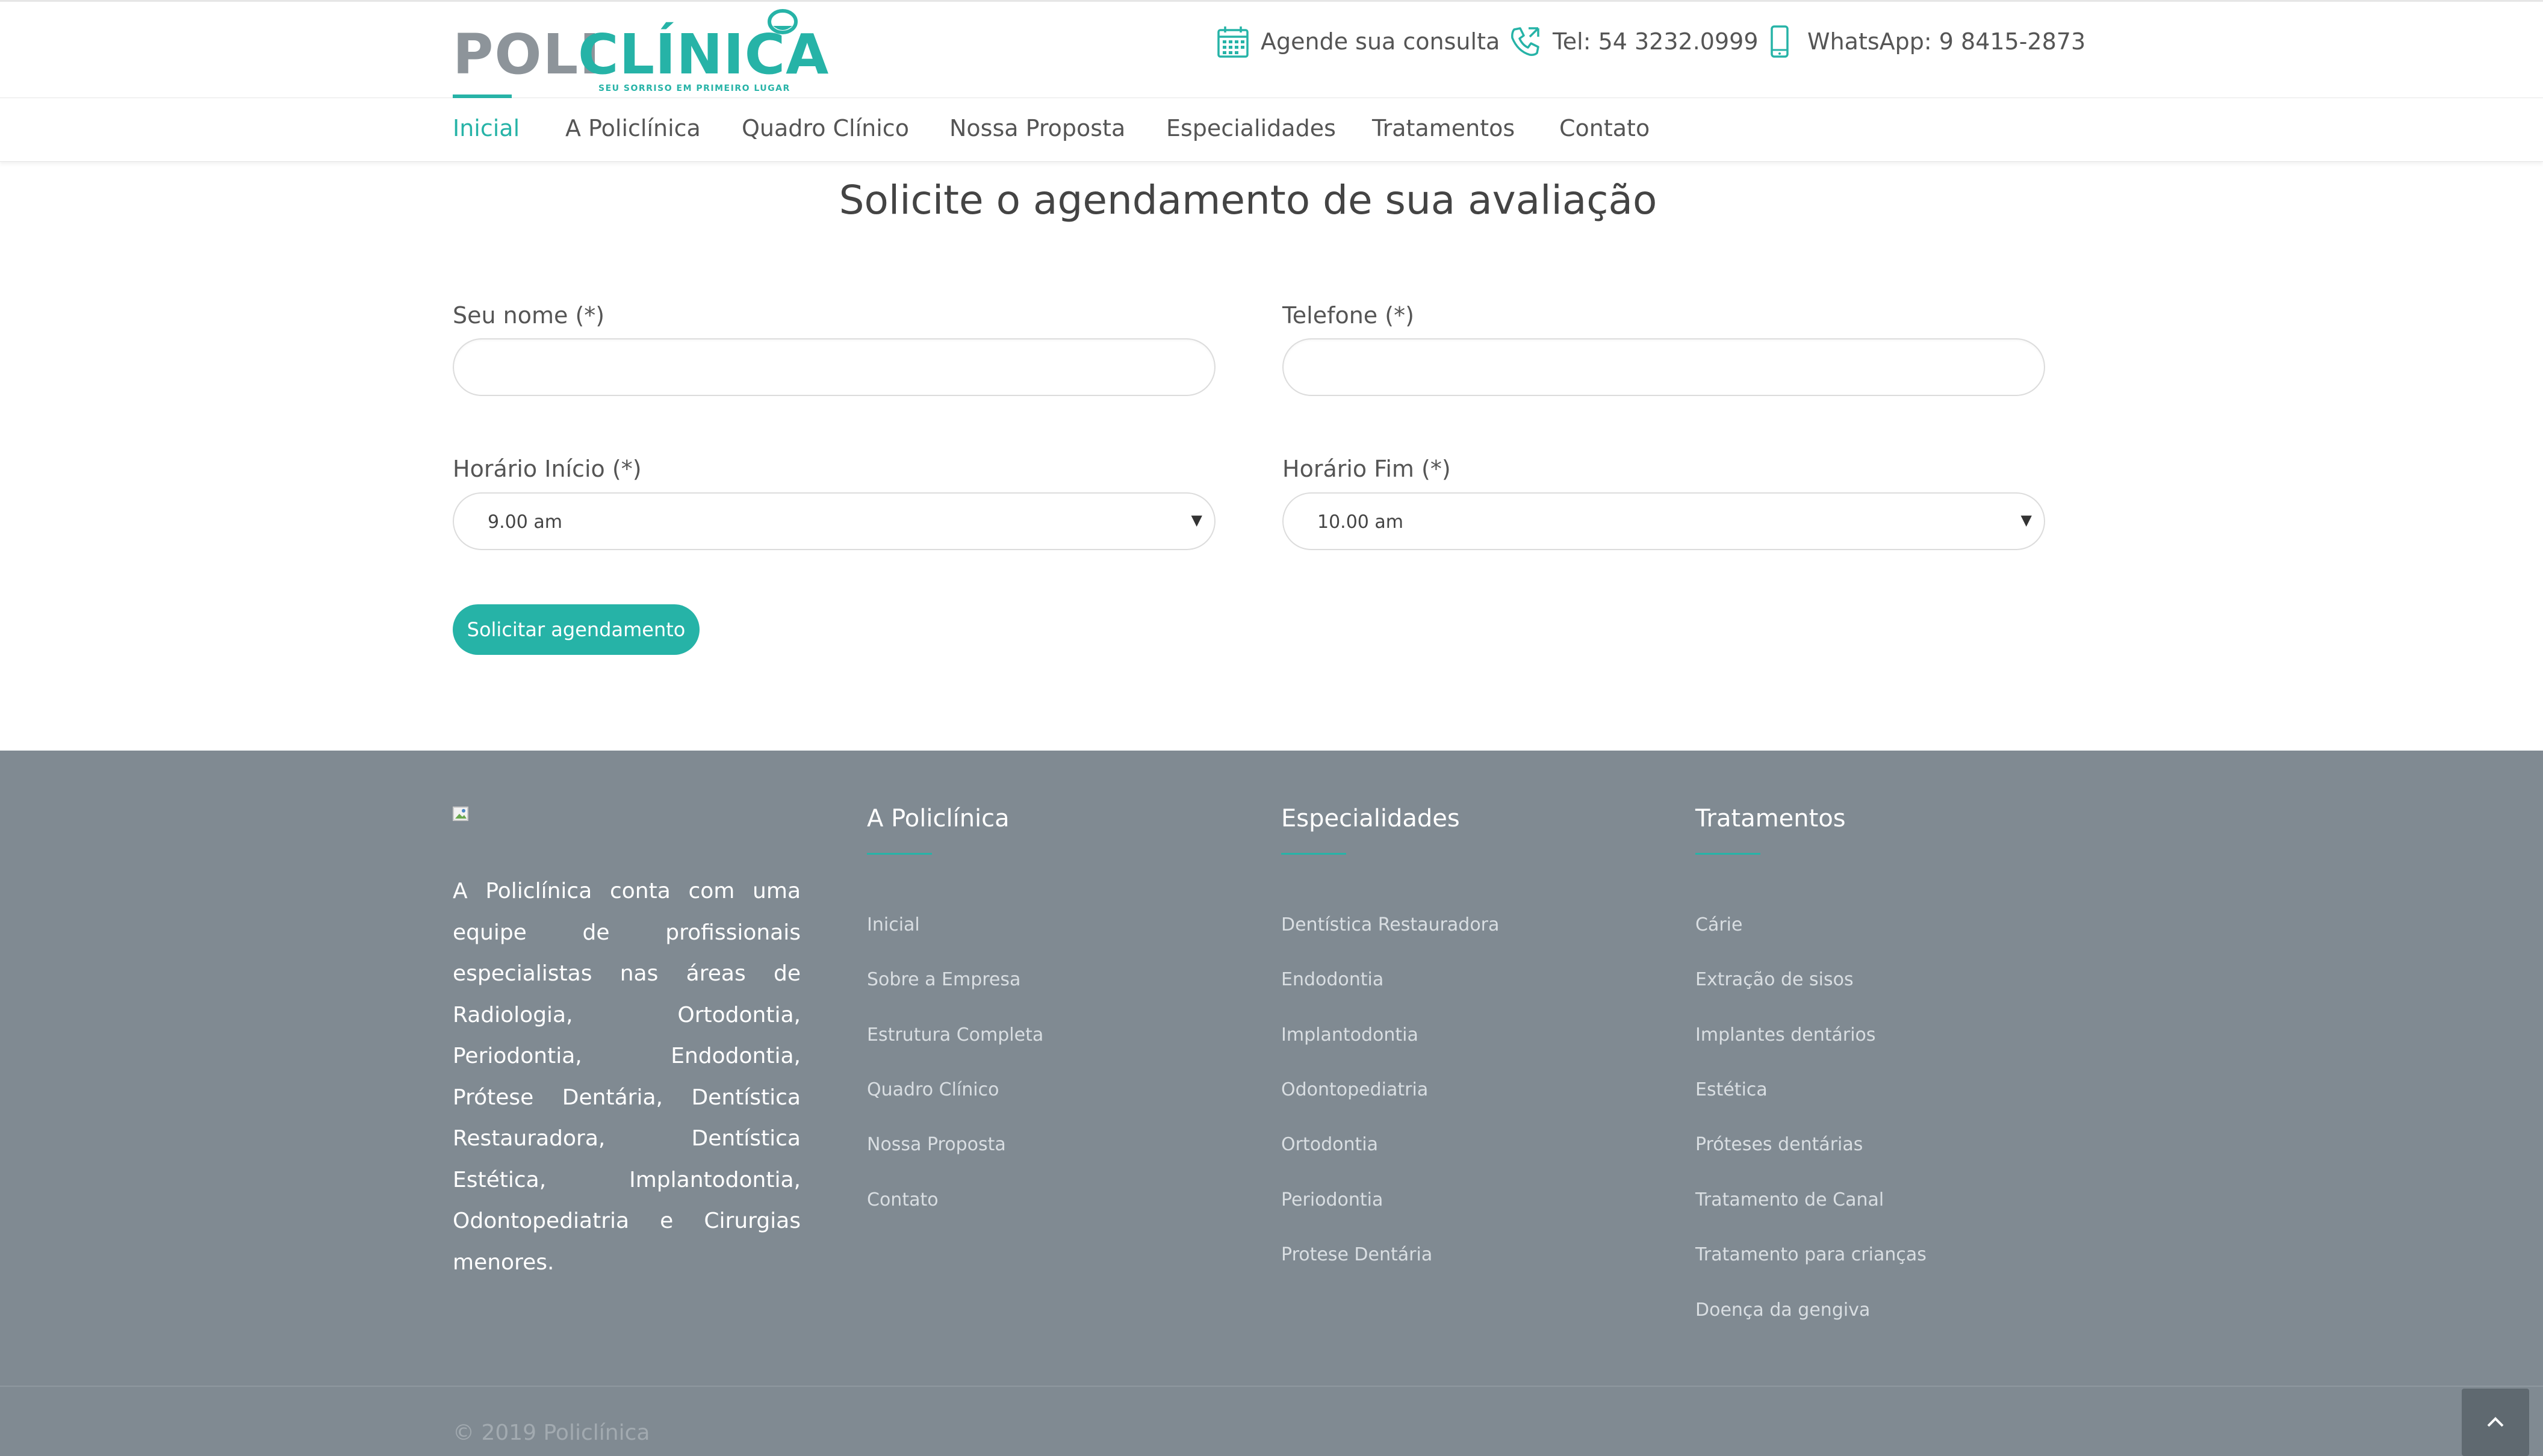 This screenshot has height=1456, width=2543. I want to click on whatsapp-label: WhatsApp: 9 8415-2873, so click(1946, 41).